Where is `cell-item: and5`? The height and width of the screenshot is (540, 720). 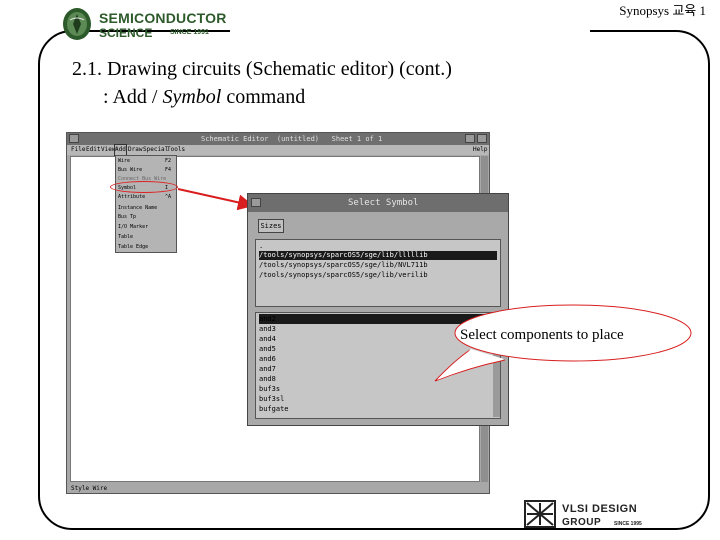
cell-item: and5 is located at coordinates (375, 349).